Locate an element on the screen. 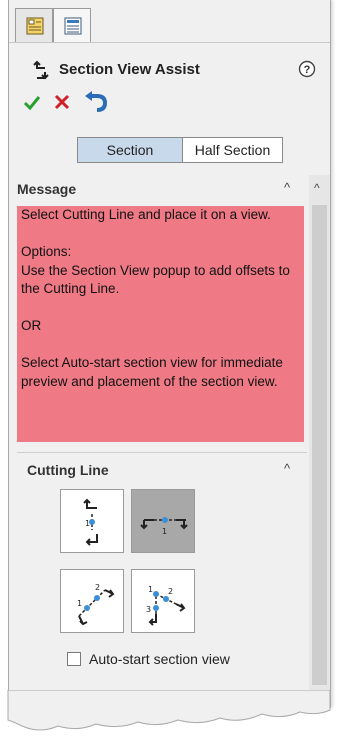 The width and height of the screenshot is (343, 738). auto-start-checkbox is located at coordinates (74, 659).